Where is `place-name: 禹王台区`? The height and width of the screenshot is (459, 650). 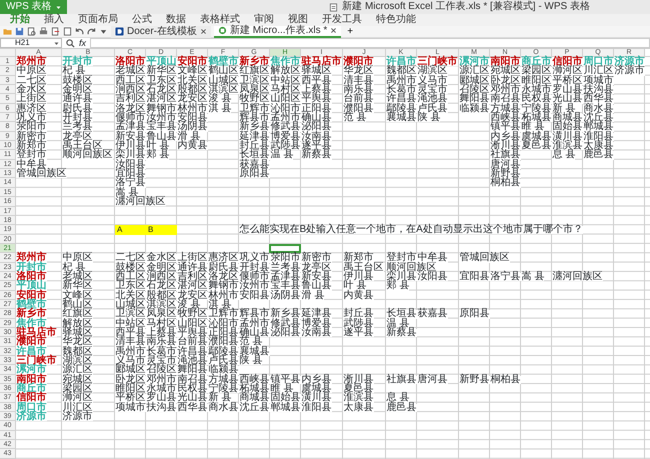 place-name: 禹王台区 is located at coordinates (82, 146).